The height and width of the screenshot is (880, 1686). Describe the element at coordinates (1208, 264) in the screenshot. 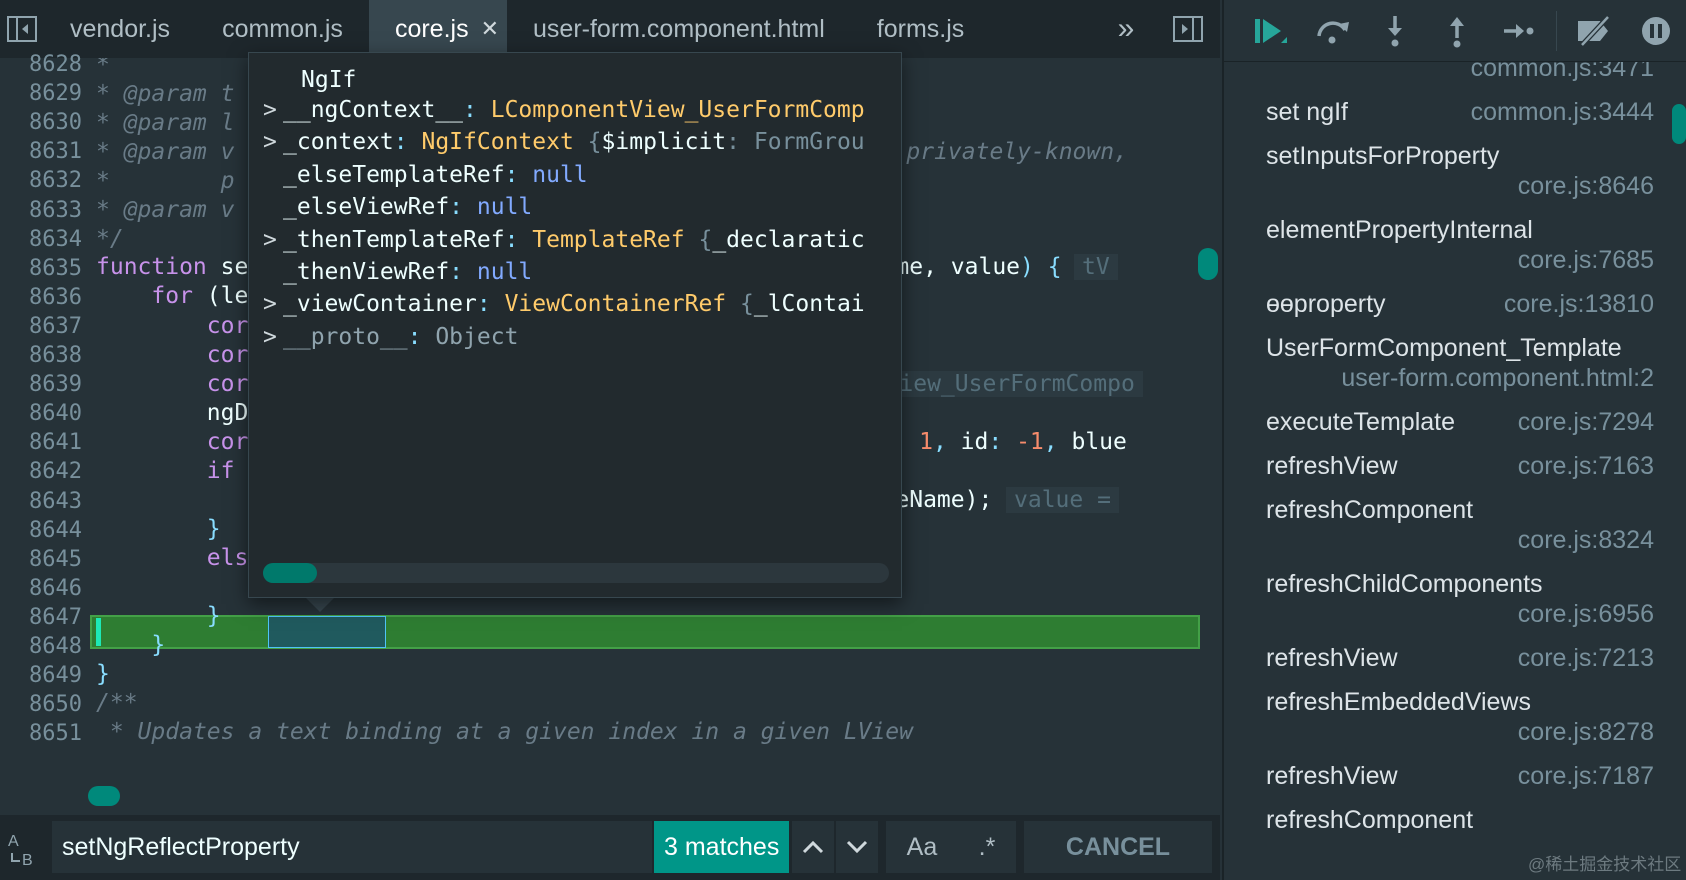

I see `editor-vertical-scrollbar` at that location.